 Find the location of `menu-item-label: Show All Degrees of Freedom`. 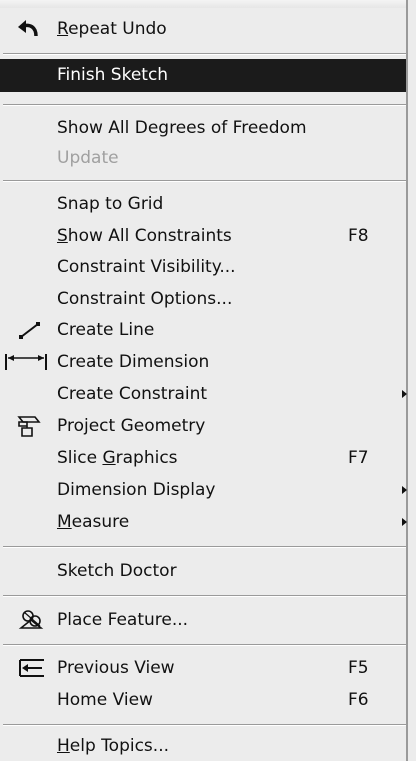

menu-item-label: Show All Degrees of Freedom is located at coordinates (182, 127).